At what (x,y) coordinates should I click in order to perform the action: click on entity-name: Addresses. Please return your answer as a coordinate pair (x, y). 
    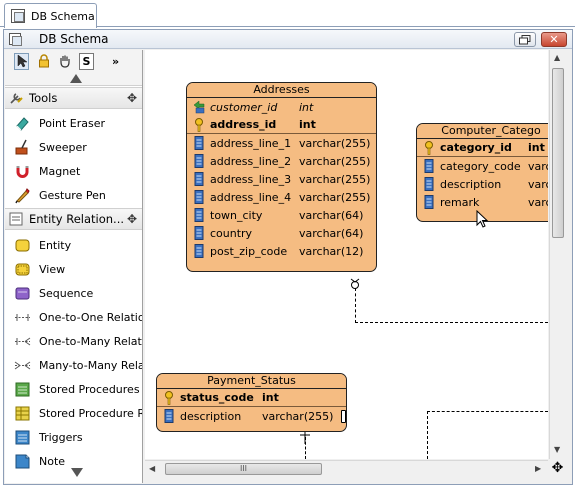
    Looking at the image, I should click on (281, 90).